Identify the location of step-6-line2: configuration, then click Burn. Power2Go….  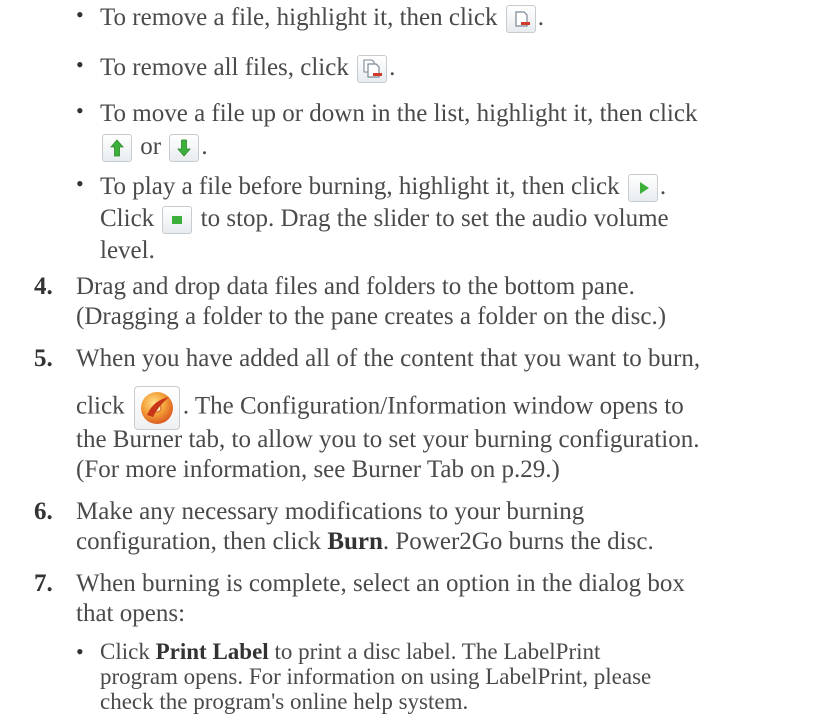
(365, 542).